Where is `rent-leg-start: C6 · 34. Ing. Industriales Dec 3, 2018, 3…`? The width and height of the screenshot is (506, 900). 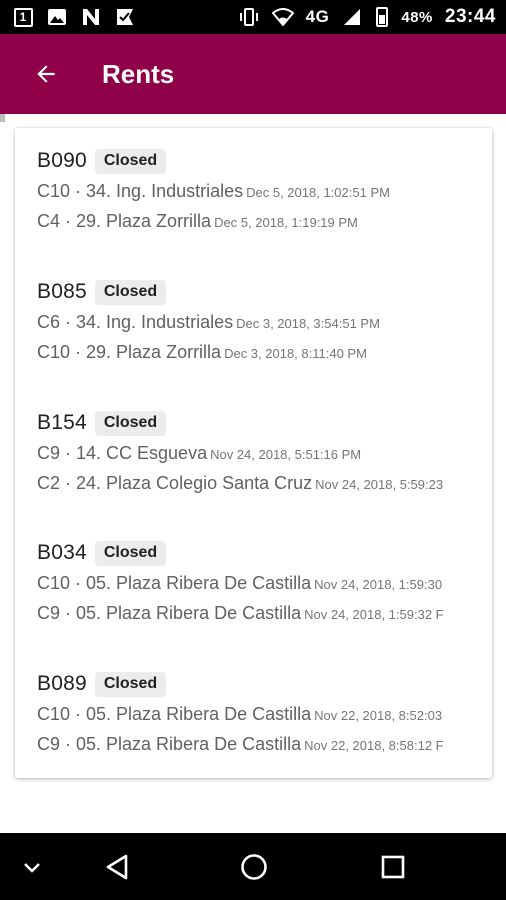 rent-leg-start: C6 · 34. Ing. Industriales Dec 3, 2018, 3… is located at coordinates (264, 322).